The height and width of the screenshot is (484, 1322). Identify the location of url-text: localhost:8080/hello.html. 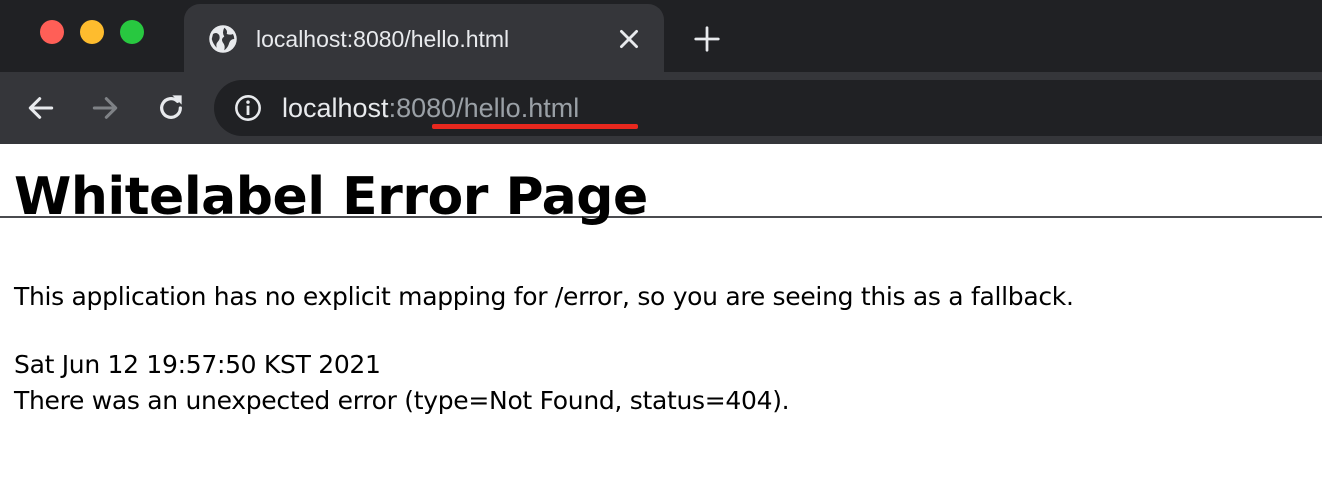
(430, 108).